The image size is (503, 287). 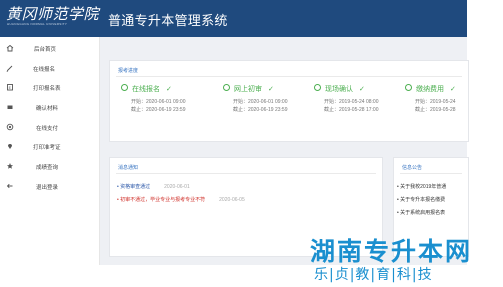 I want to click on sidebar-item-label: 确认材料, so click(x=47, y=109).